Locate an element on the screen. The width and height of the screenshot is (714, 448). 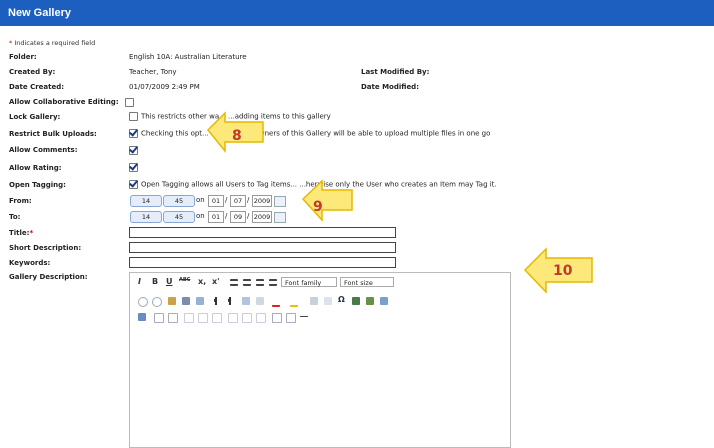
split-cells-icon is located at coordinates (277, 318).